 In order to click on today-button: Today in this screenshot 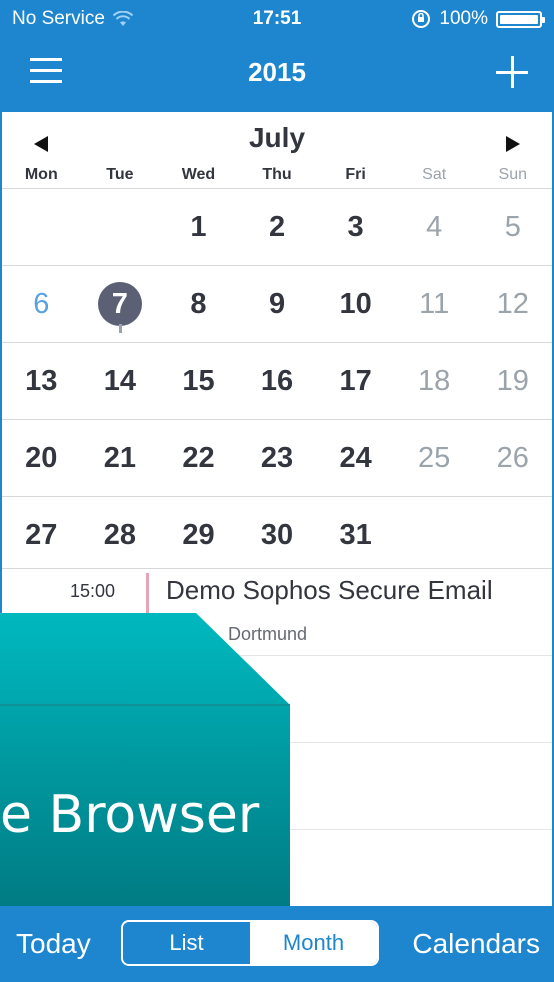, I will do `click(53, 944)`.